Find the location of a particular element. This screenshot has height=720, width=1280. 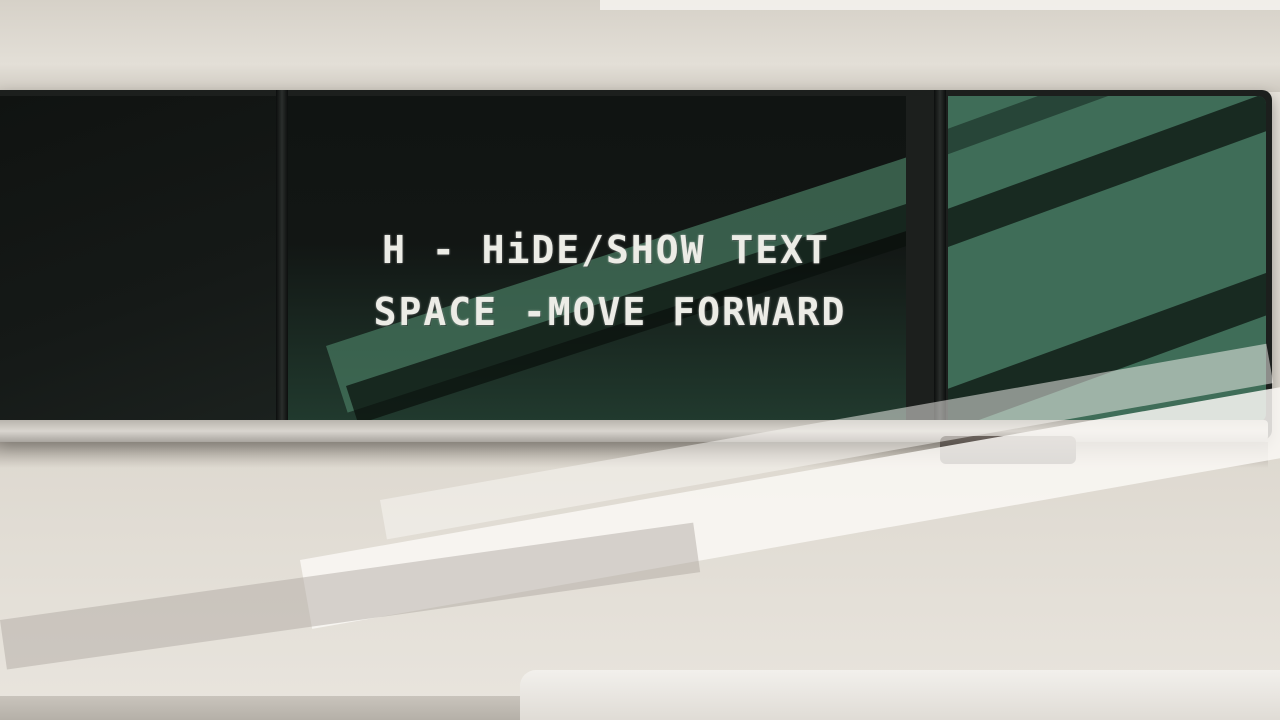

hide-show-text-hint: H - HiDE/SHOW TEXT is located at coordinates (606, 250).